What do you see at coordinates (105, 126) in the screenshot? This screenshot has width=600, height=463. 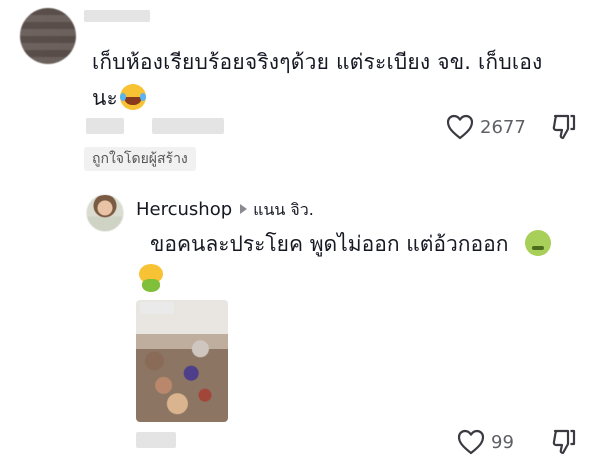 I see `comment-meta-redacted` at bounding box center [105, 126].